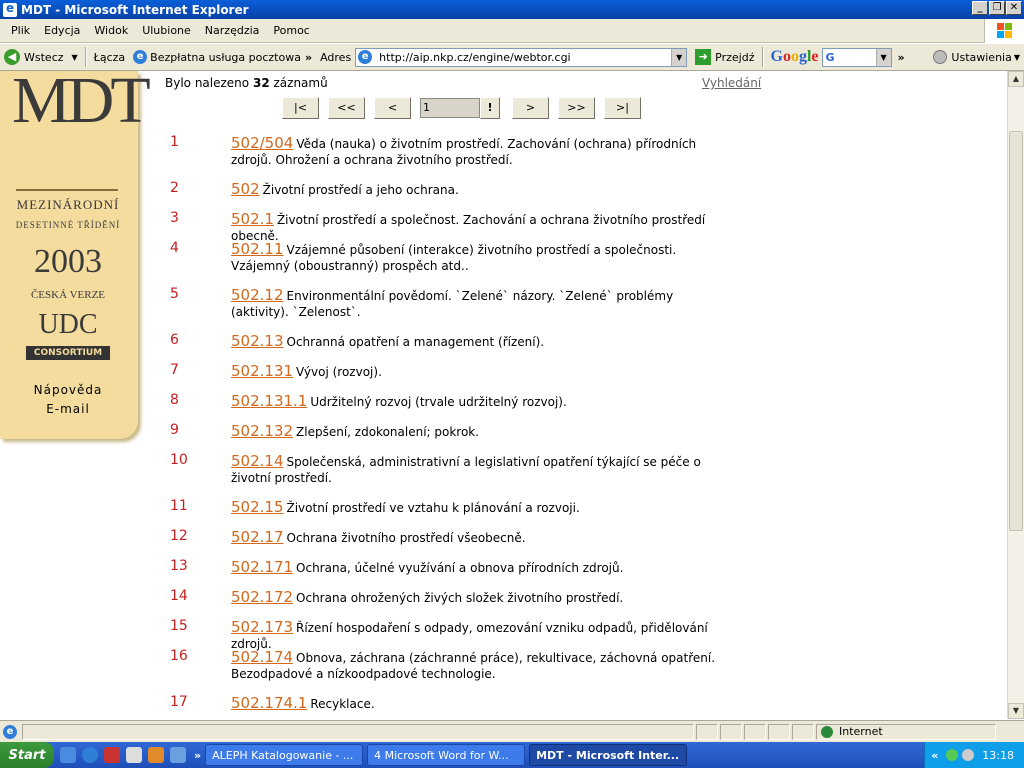 The width and height of the screenshot is (1024, 768). I want to click on system-tray: « 13:18, so click(974, 755).